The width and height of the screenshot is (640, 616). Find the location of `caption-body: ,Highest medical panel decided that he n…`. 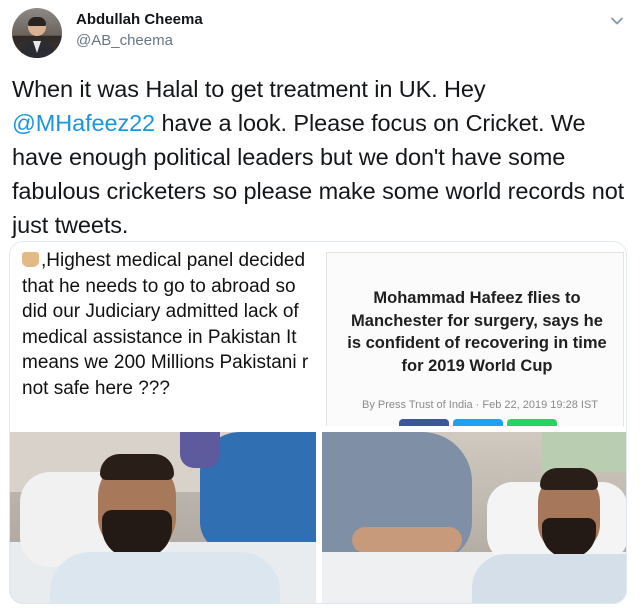

caption-body: ,Highest medical panel decided that he n… is located at coordinates (165, 324).